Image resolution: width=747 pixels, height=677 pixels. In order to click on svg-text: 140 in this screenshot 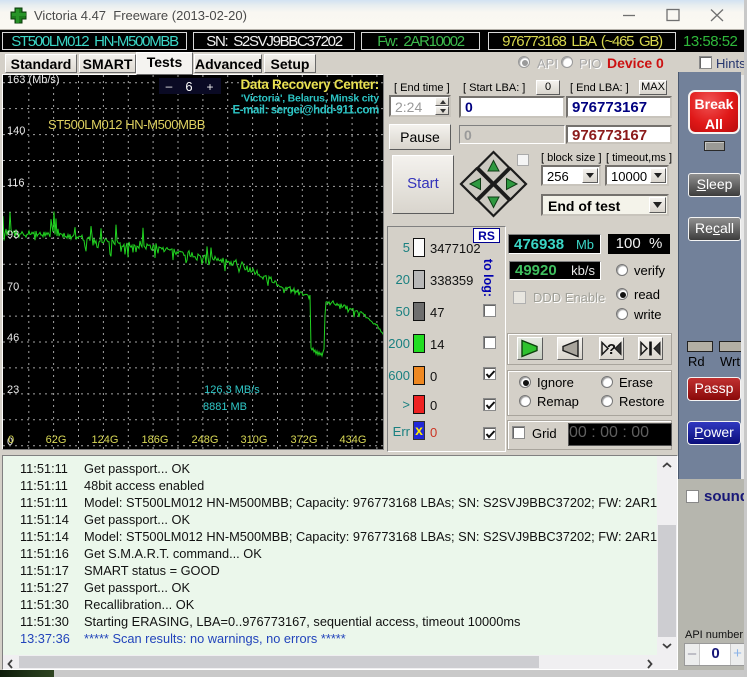, I will do `click(16, 131)`.